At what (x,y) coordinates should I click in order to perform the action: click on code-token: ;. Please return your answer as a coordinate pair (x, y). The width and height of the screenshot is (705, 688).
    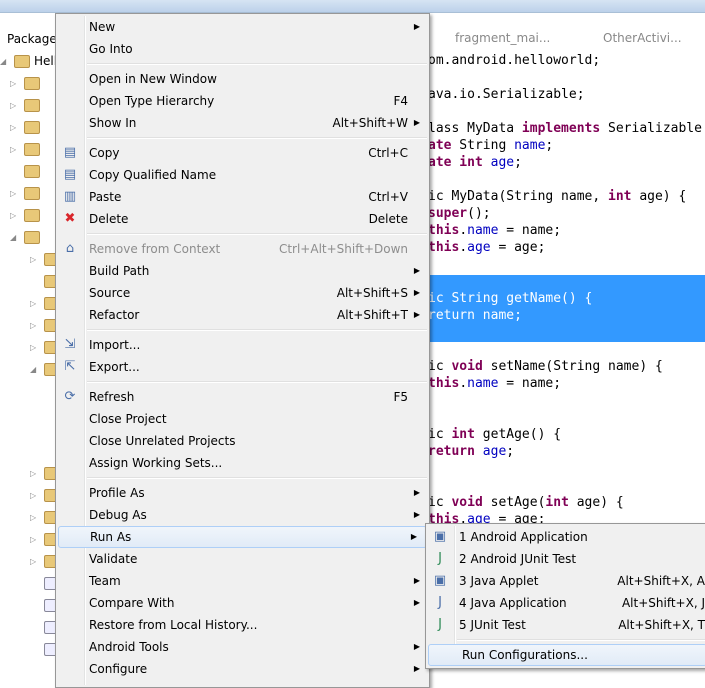
    Looking at the image, I should click on (549, 145).